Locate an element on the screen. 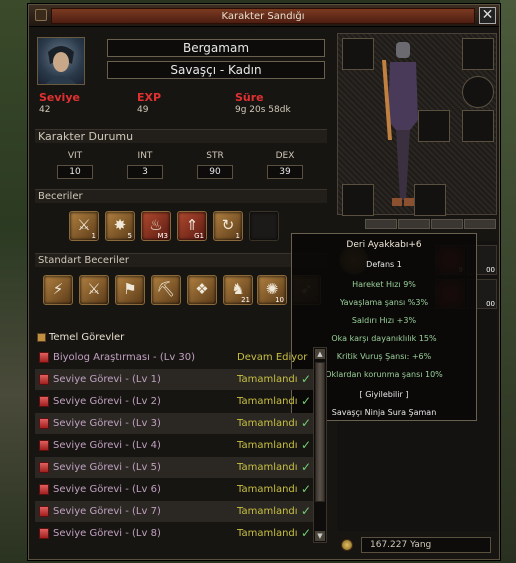  skill-level: G1 is located at coordinates (199, 236).